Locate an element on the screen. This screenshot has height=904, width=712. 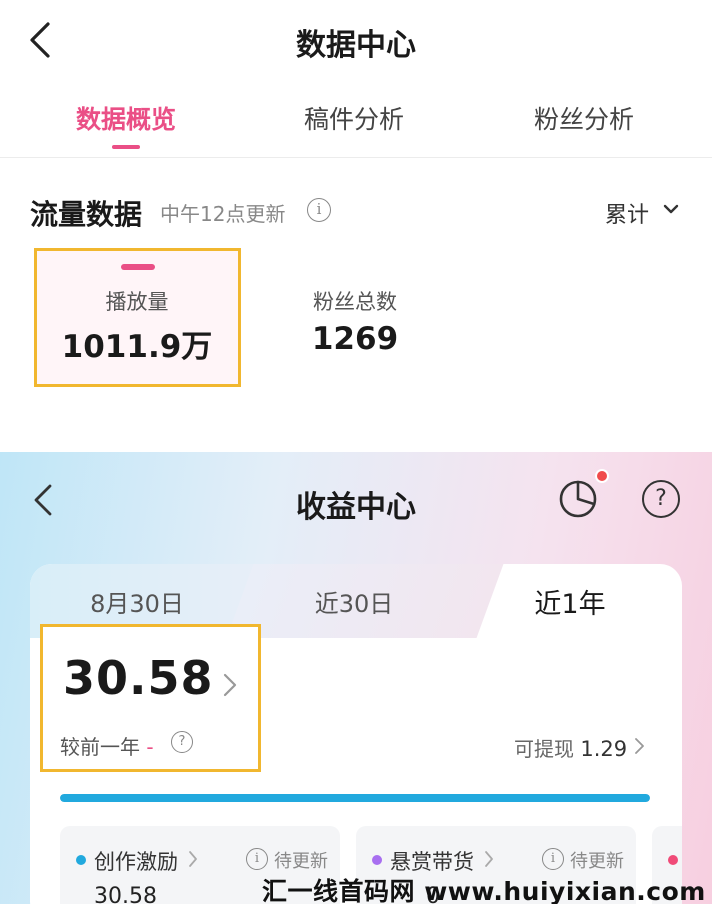
metric-card-plays is located at coordinates (137, 317).